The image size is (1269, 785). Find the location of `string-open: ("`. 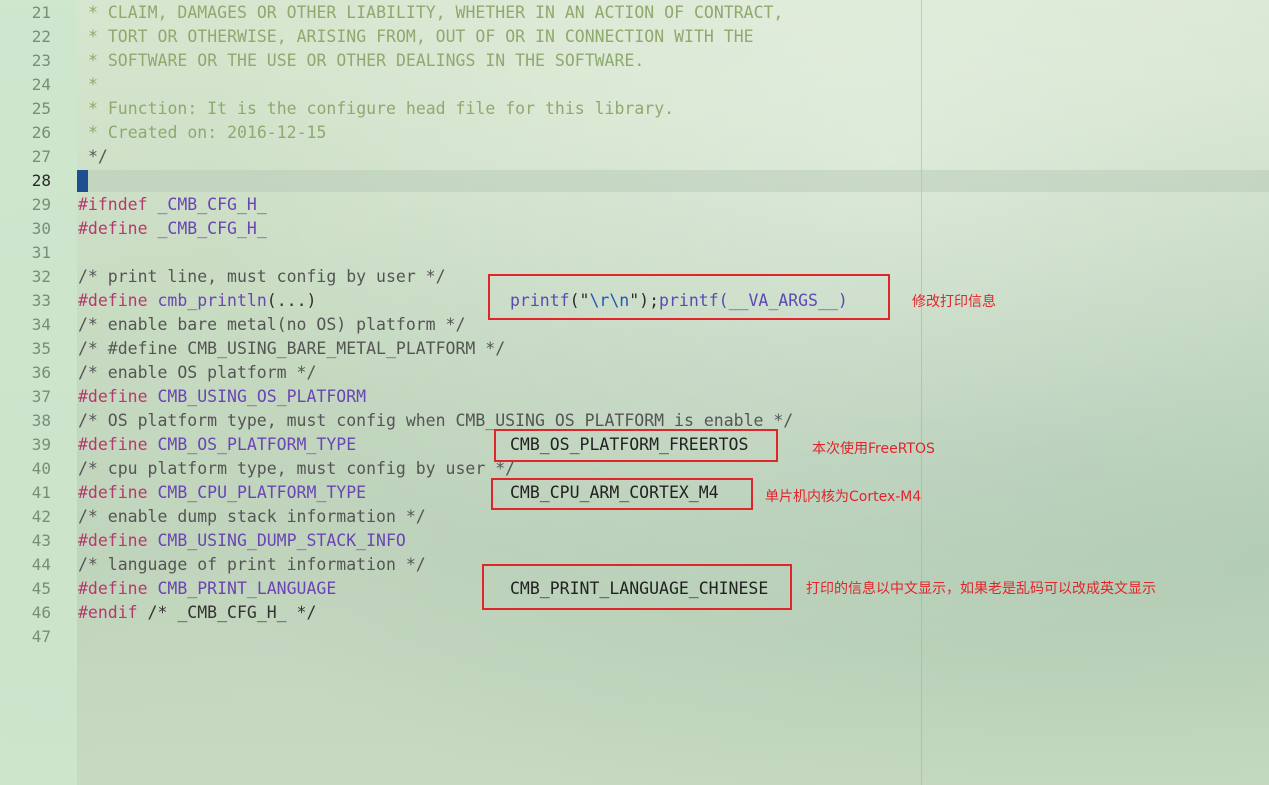

string-open: (" is located at coordinates (579, 300).